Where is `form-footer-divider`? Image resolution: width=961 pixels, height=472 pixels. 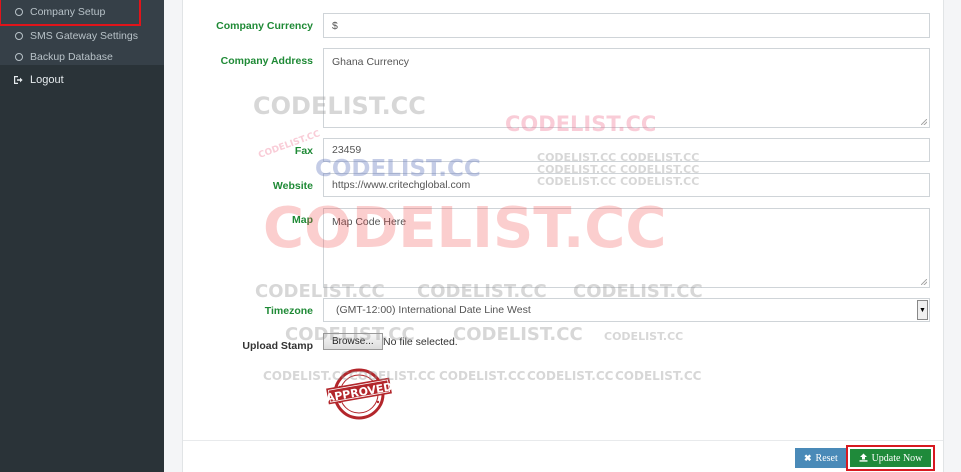 form-footer-divider is located at coordinates (563, 440).